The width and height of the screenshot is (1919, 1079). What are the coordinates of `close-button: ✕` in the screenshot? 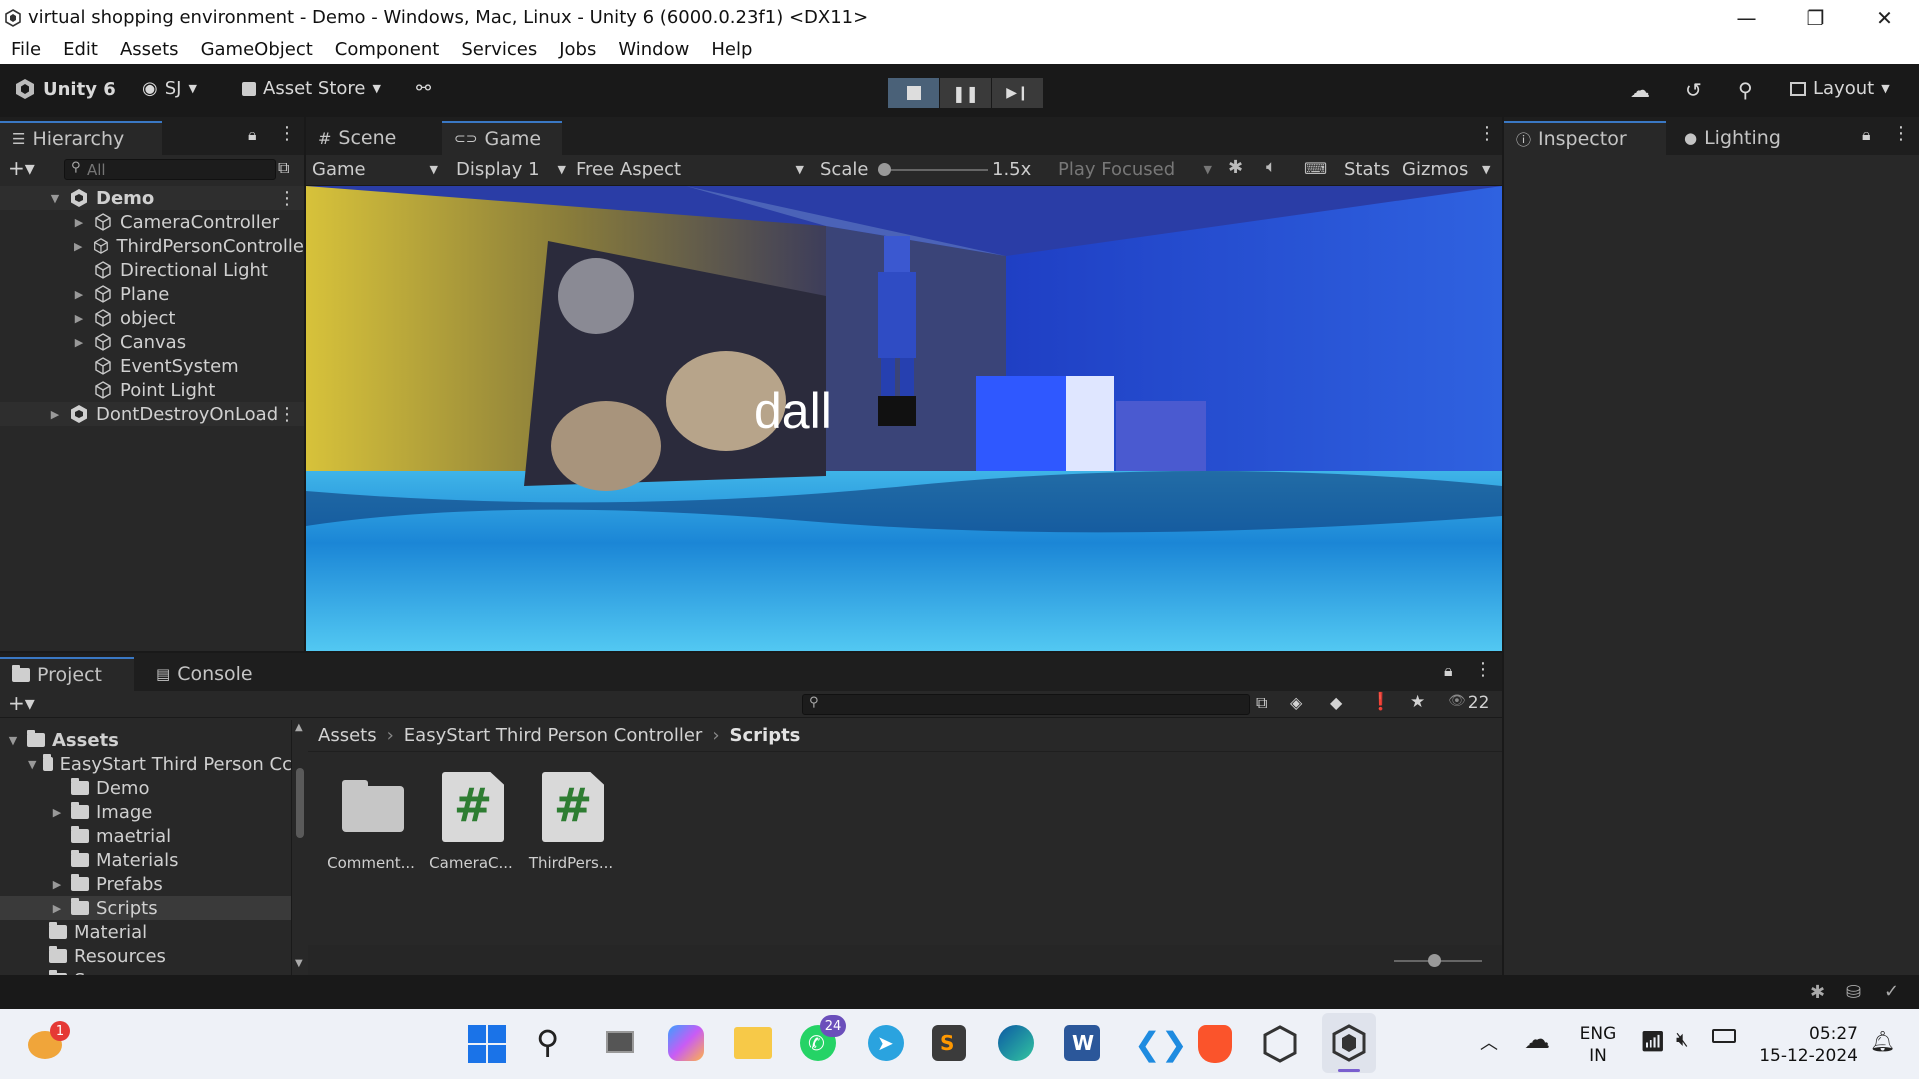 It's located at (1884, 17).